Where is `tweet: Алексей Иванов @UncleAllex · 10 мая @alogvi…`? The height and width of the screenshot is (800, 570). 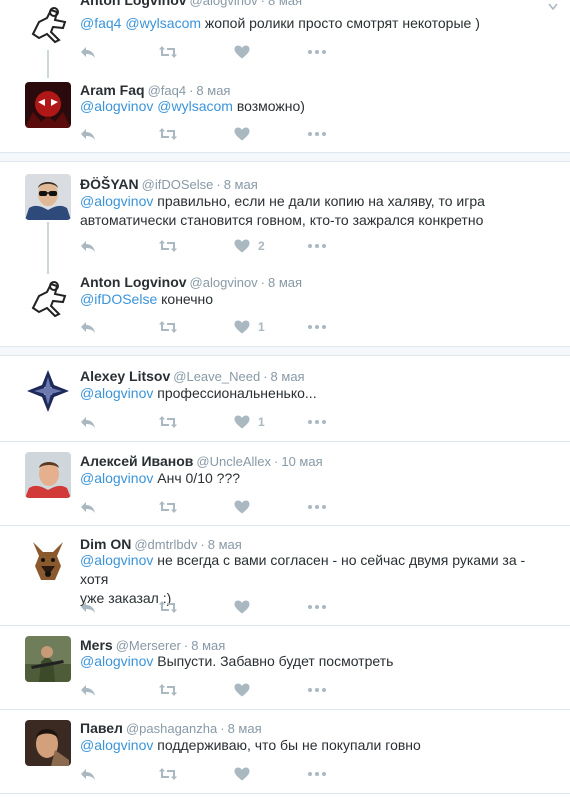 tweet: Алексей Иванов @UncleAllex · 10 мая @alogvi… is located at coordinates (285, 484).